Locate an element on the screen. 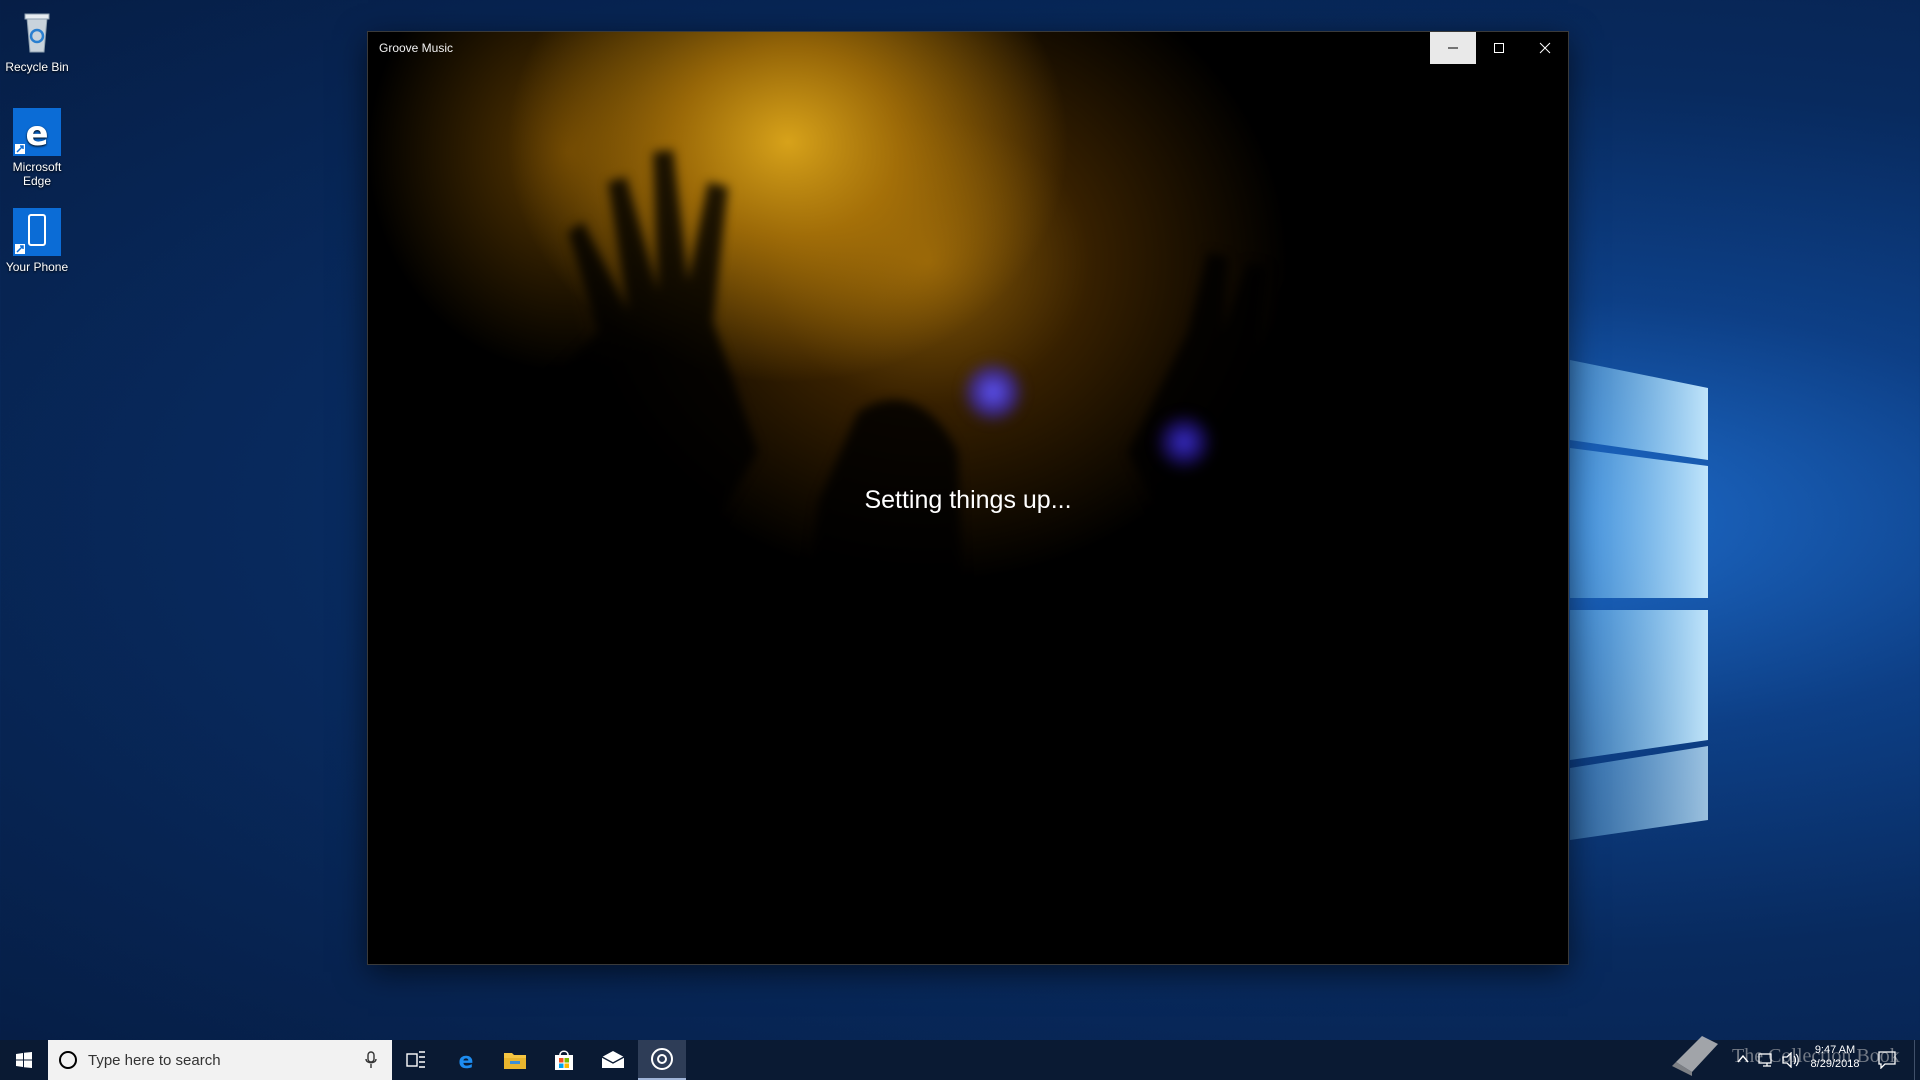 The height and width of the screenshot is (1080, 1920). close-icon is located at coordinates (1545, 48).